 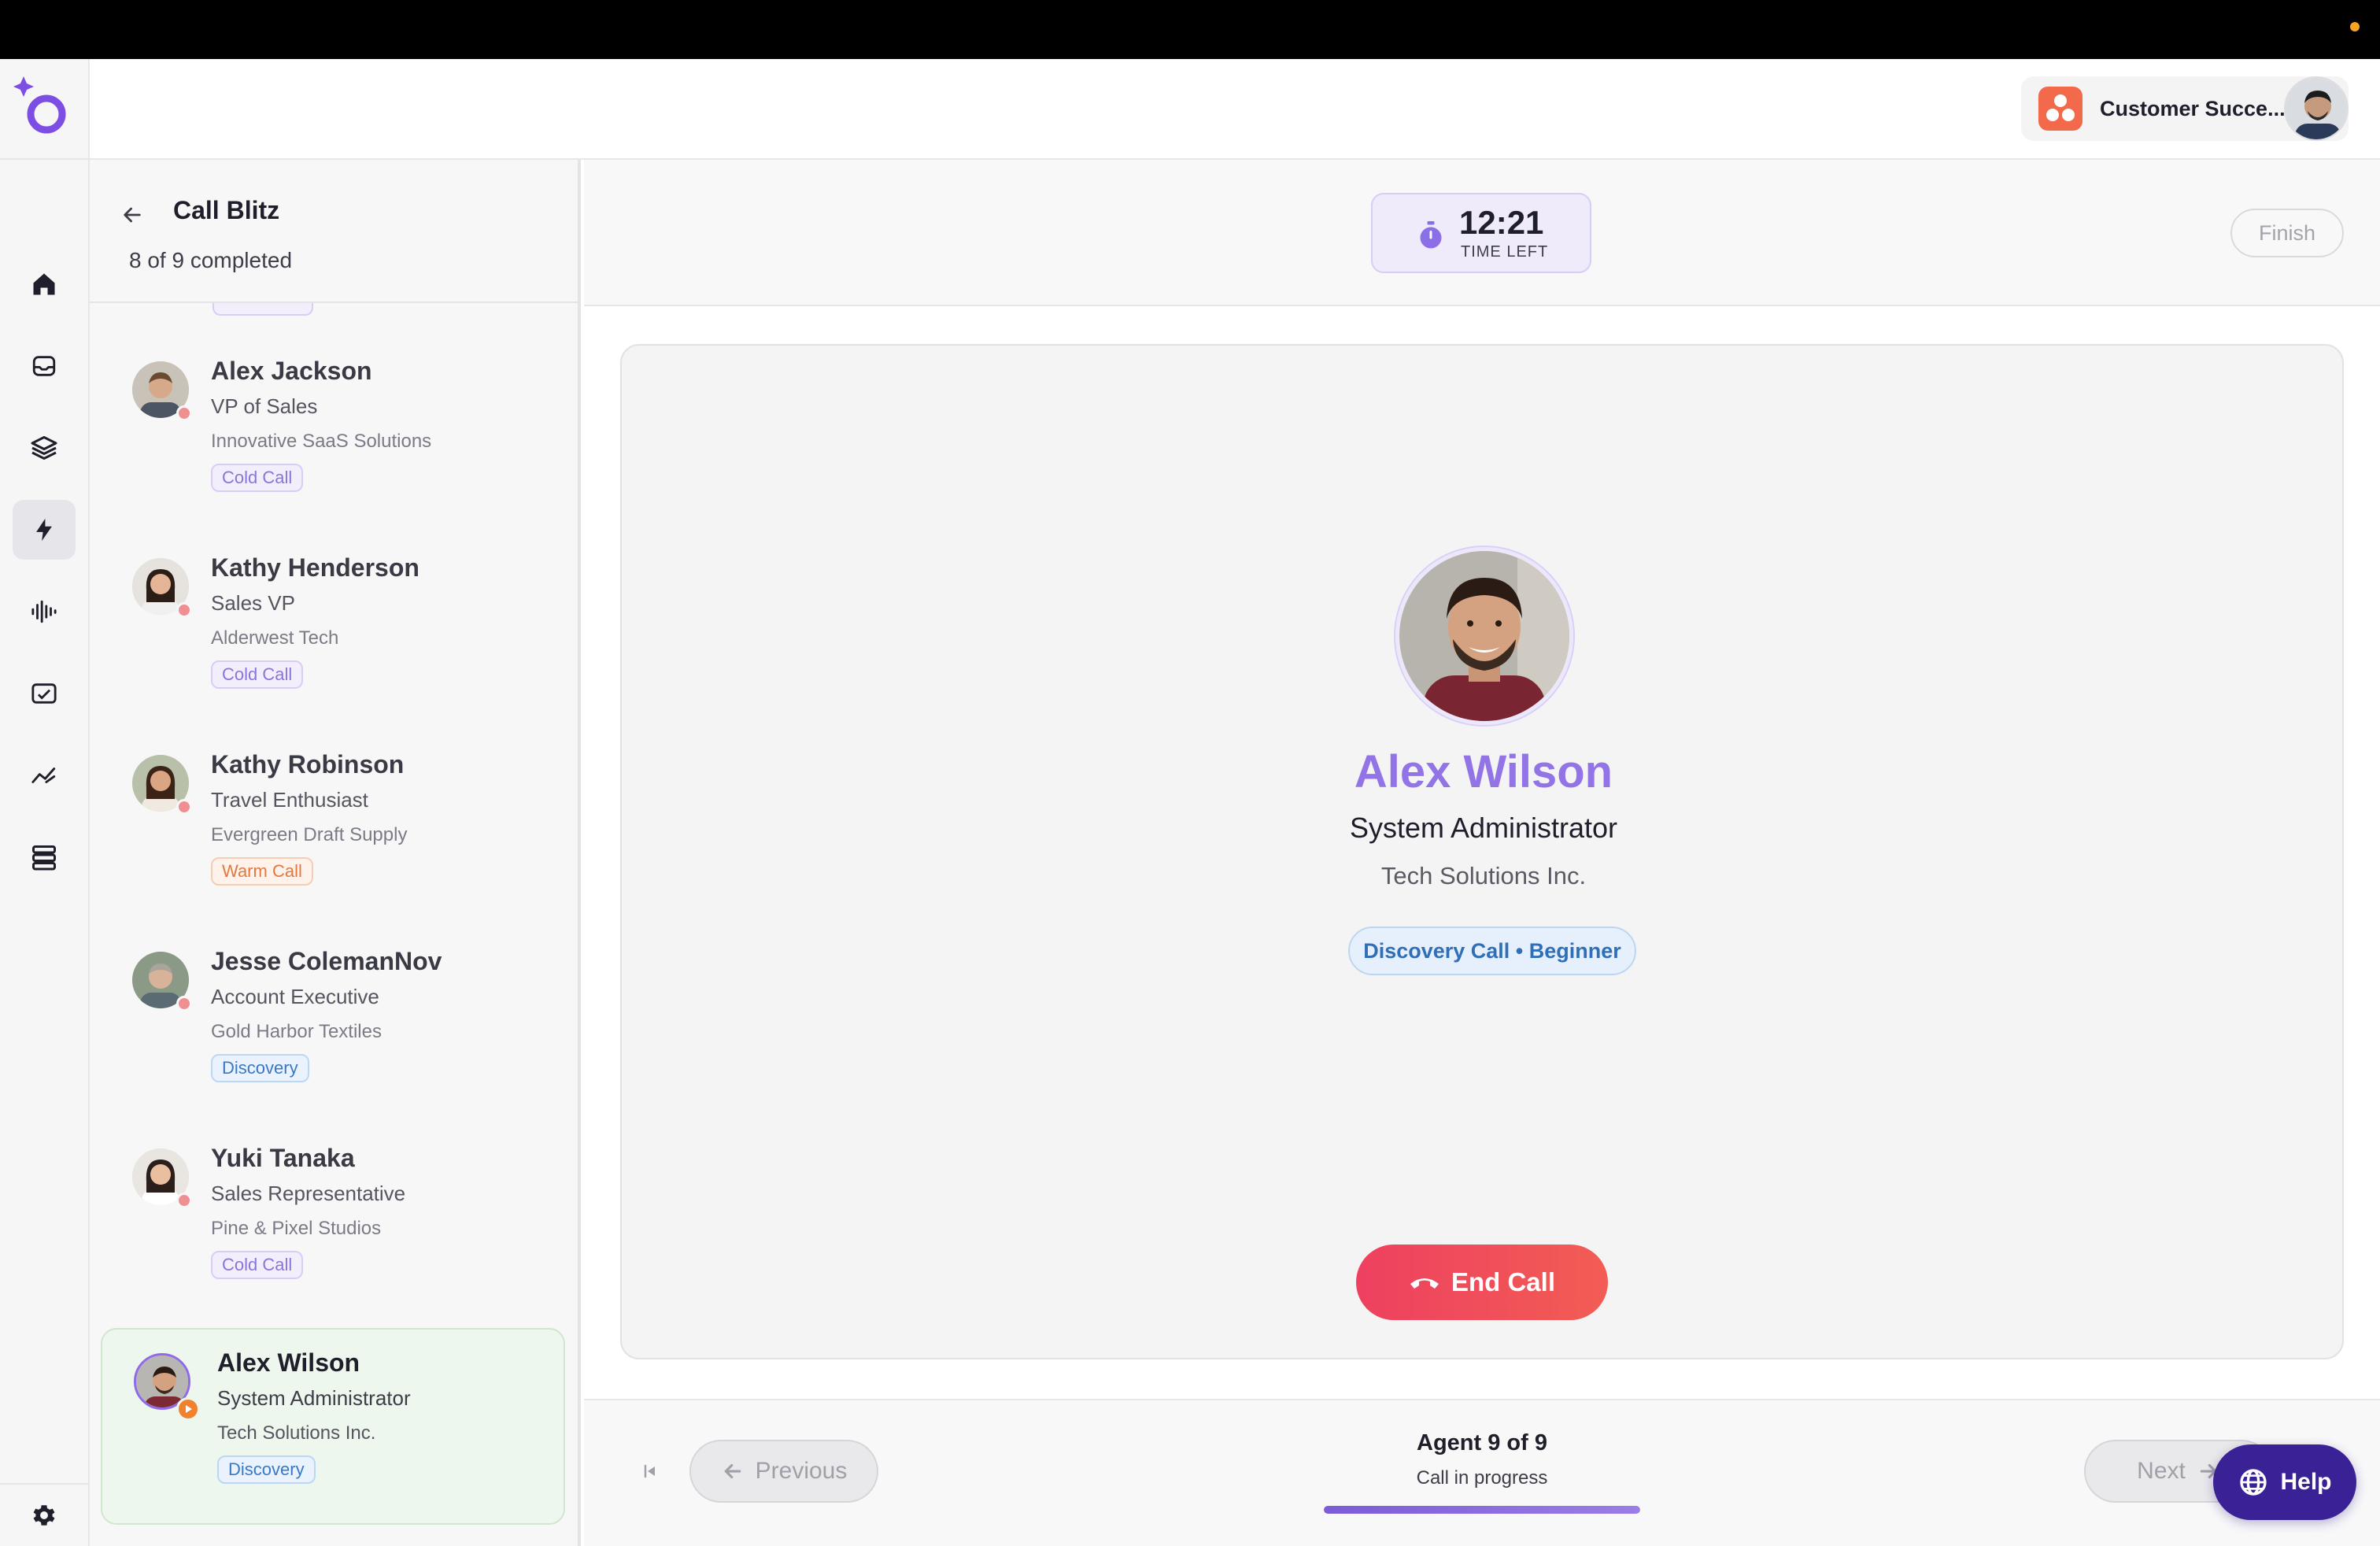 I want to click on next-label: Next, so click(x=2161, y=1471).